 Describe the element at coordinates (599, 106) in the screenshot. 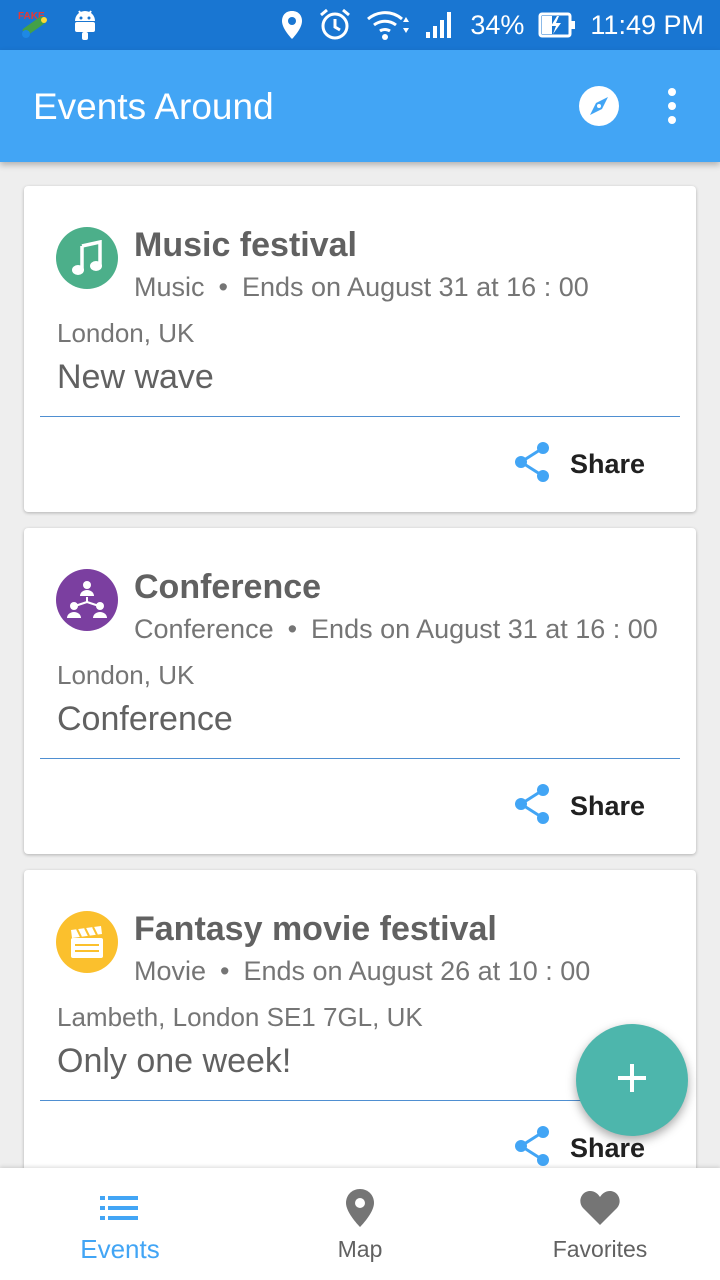

I see `compass-icon` at that location.